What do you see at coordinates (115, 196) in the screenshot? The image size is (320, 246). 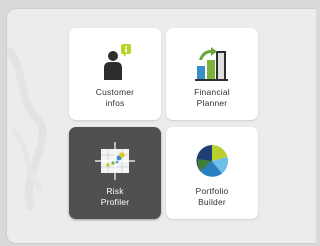 I see `tile-label: Risk Profiler` at bounding box center [115, 196].